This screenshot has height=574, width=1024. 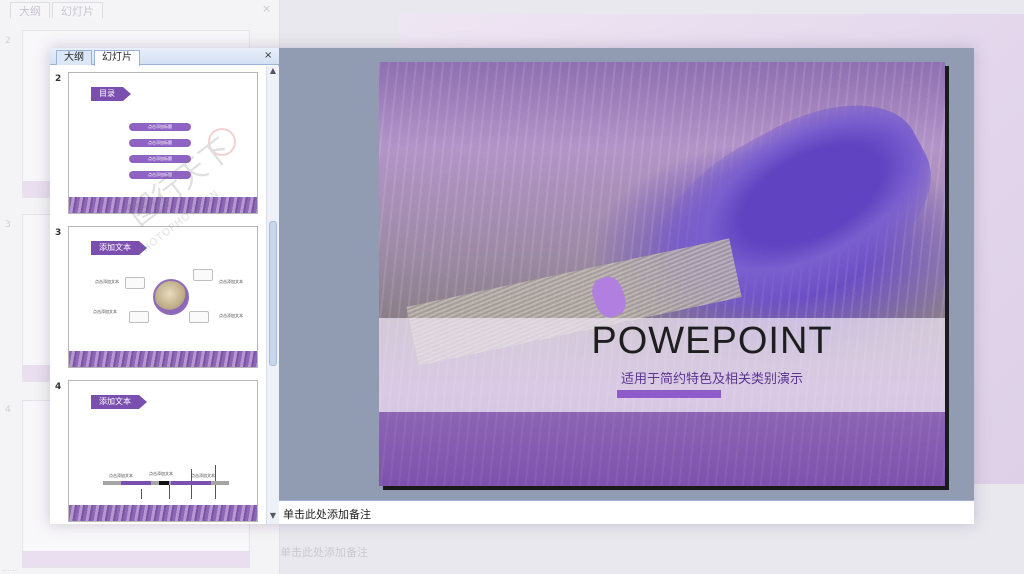 What do you see at coordinates (273, 517) in the screenshot?
I see `scroll-down-icon: ▼` at bounding box center [273, 517].